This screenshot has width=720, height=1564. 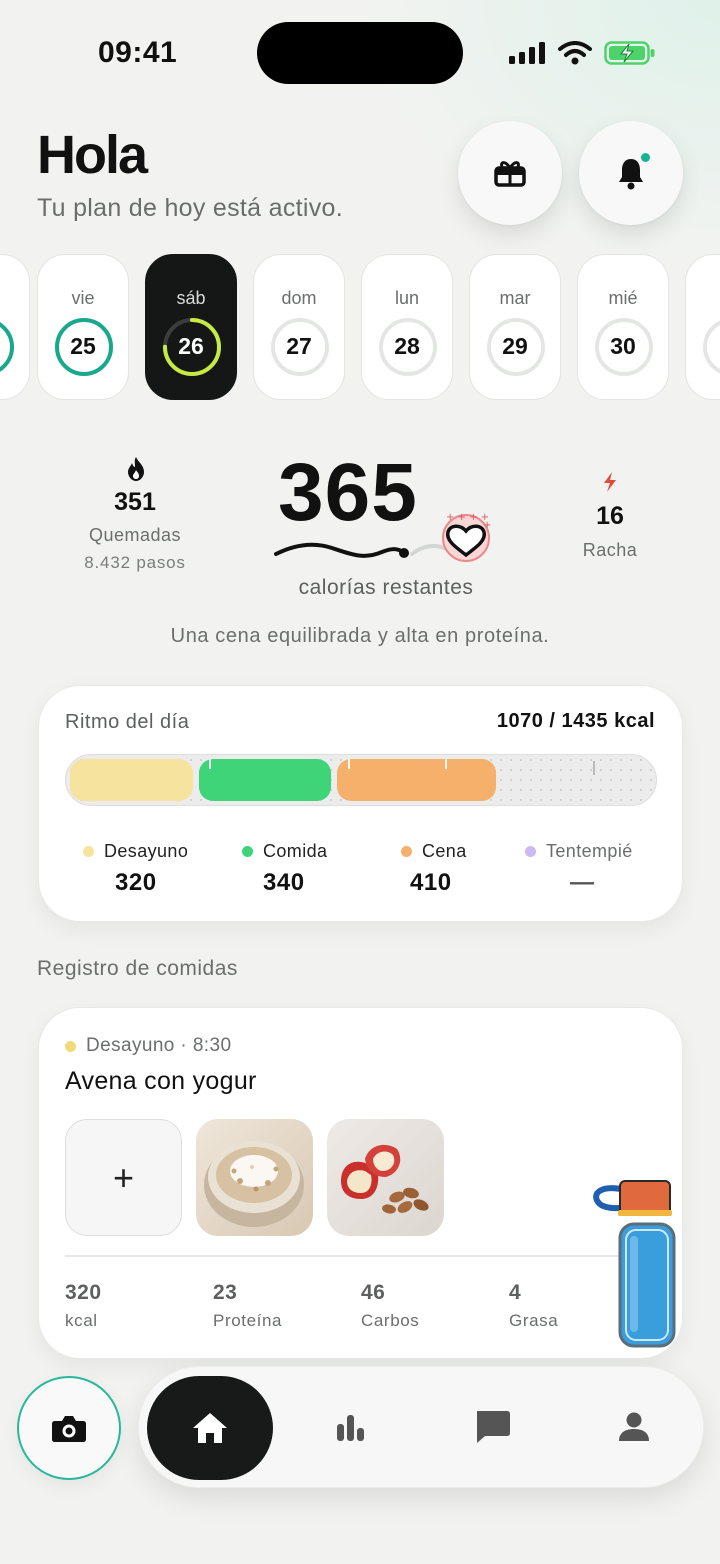 What do you see at coordinates (191, 327) in the screenshot?
I see `day-item-selected: sáb 26` at bounding box center [191, 327].